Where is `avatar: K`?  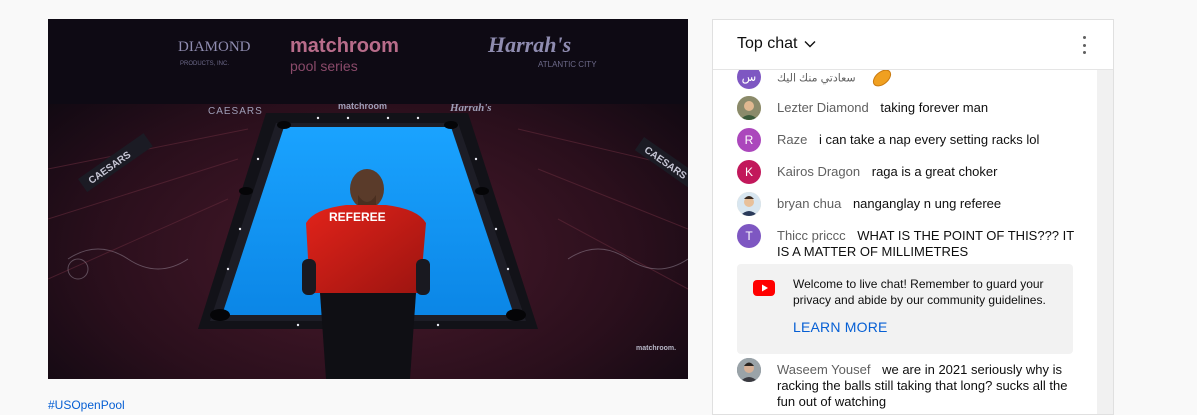 avatar: K is located at coordinates (749, 172).